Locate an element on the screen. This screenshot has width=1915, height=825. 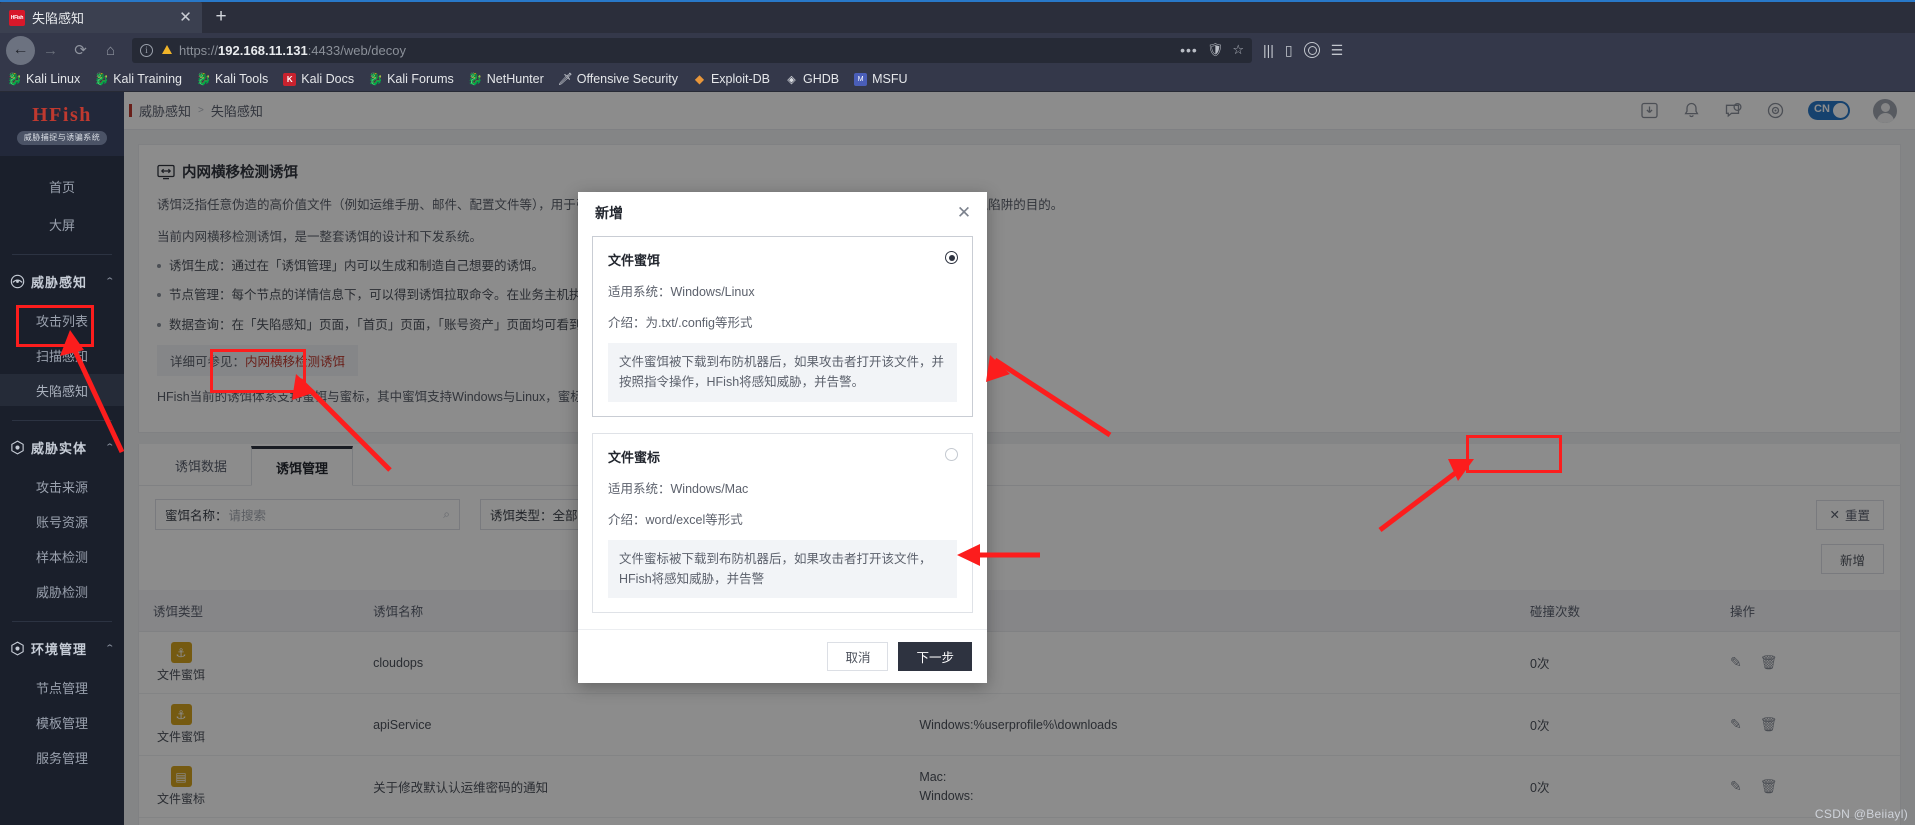
sidebar-item-home: 首页 is located at coordinates (62, 186).